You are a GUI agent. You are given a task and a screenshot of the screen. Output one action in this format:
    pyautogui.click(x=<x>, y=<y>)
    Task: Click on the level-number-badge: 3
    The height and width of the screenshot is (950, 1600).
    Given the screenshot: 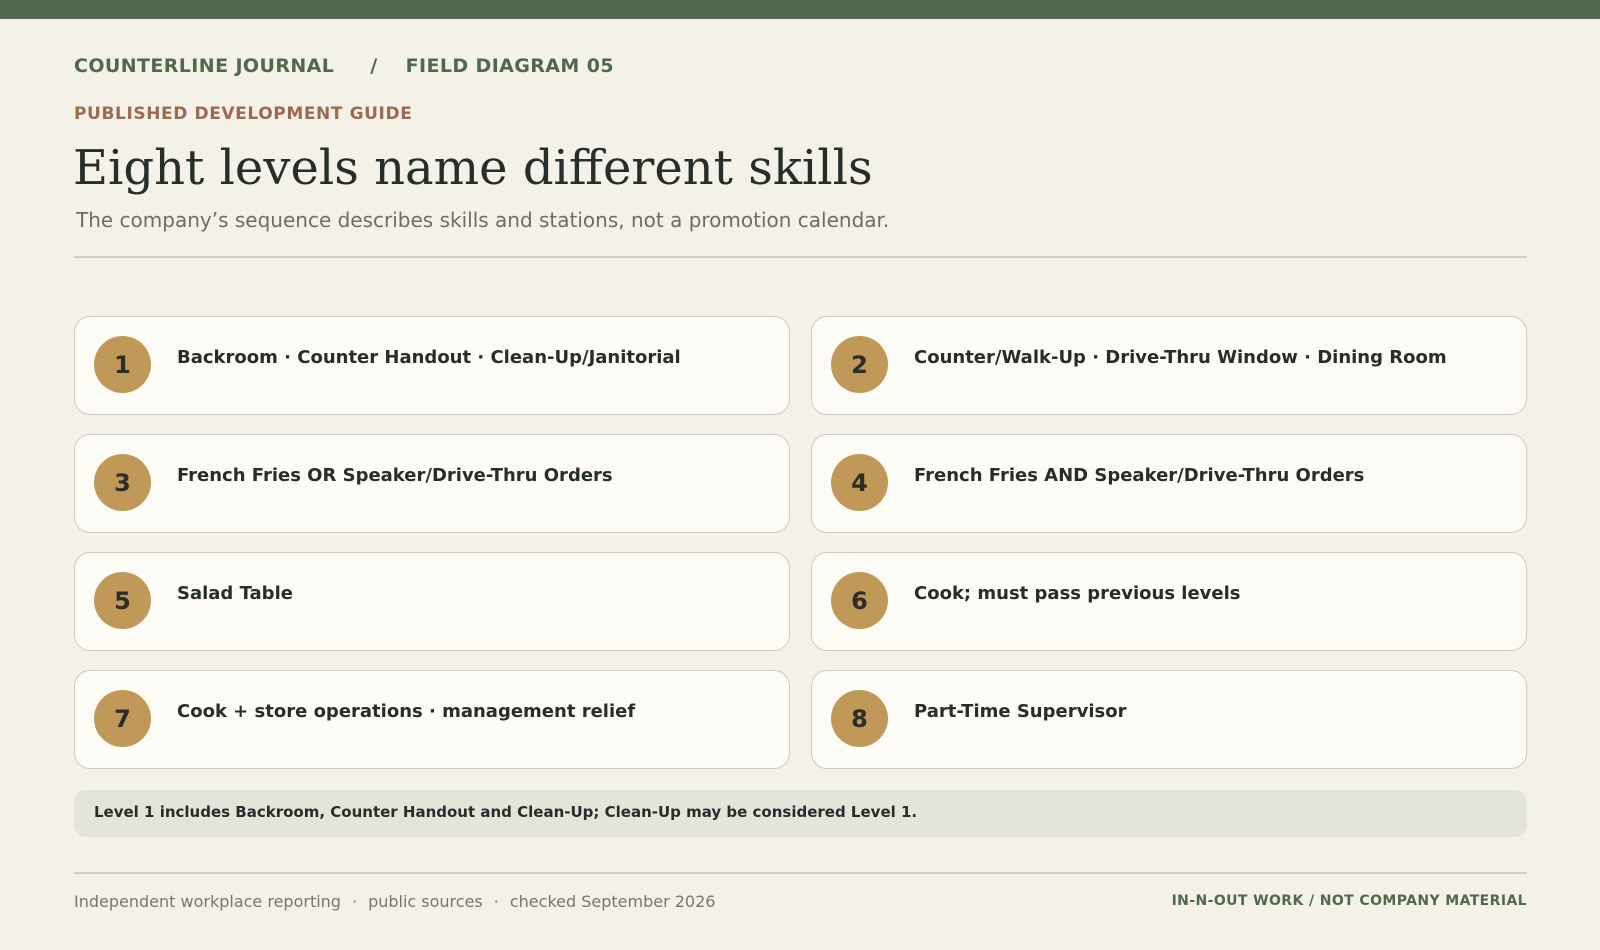 What is the action you would take?
    pyautogui.click(x=122, y=482)
    